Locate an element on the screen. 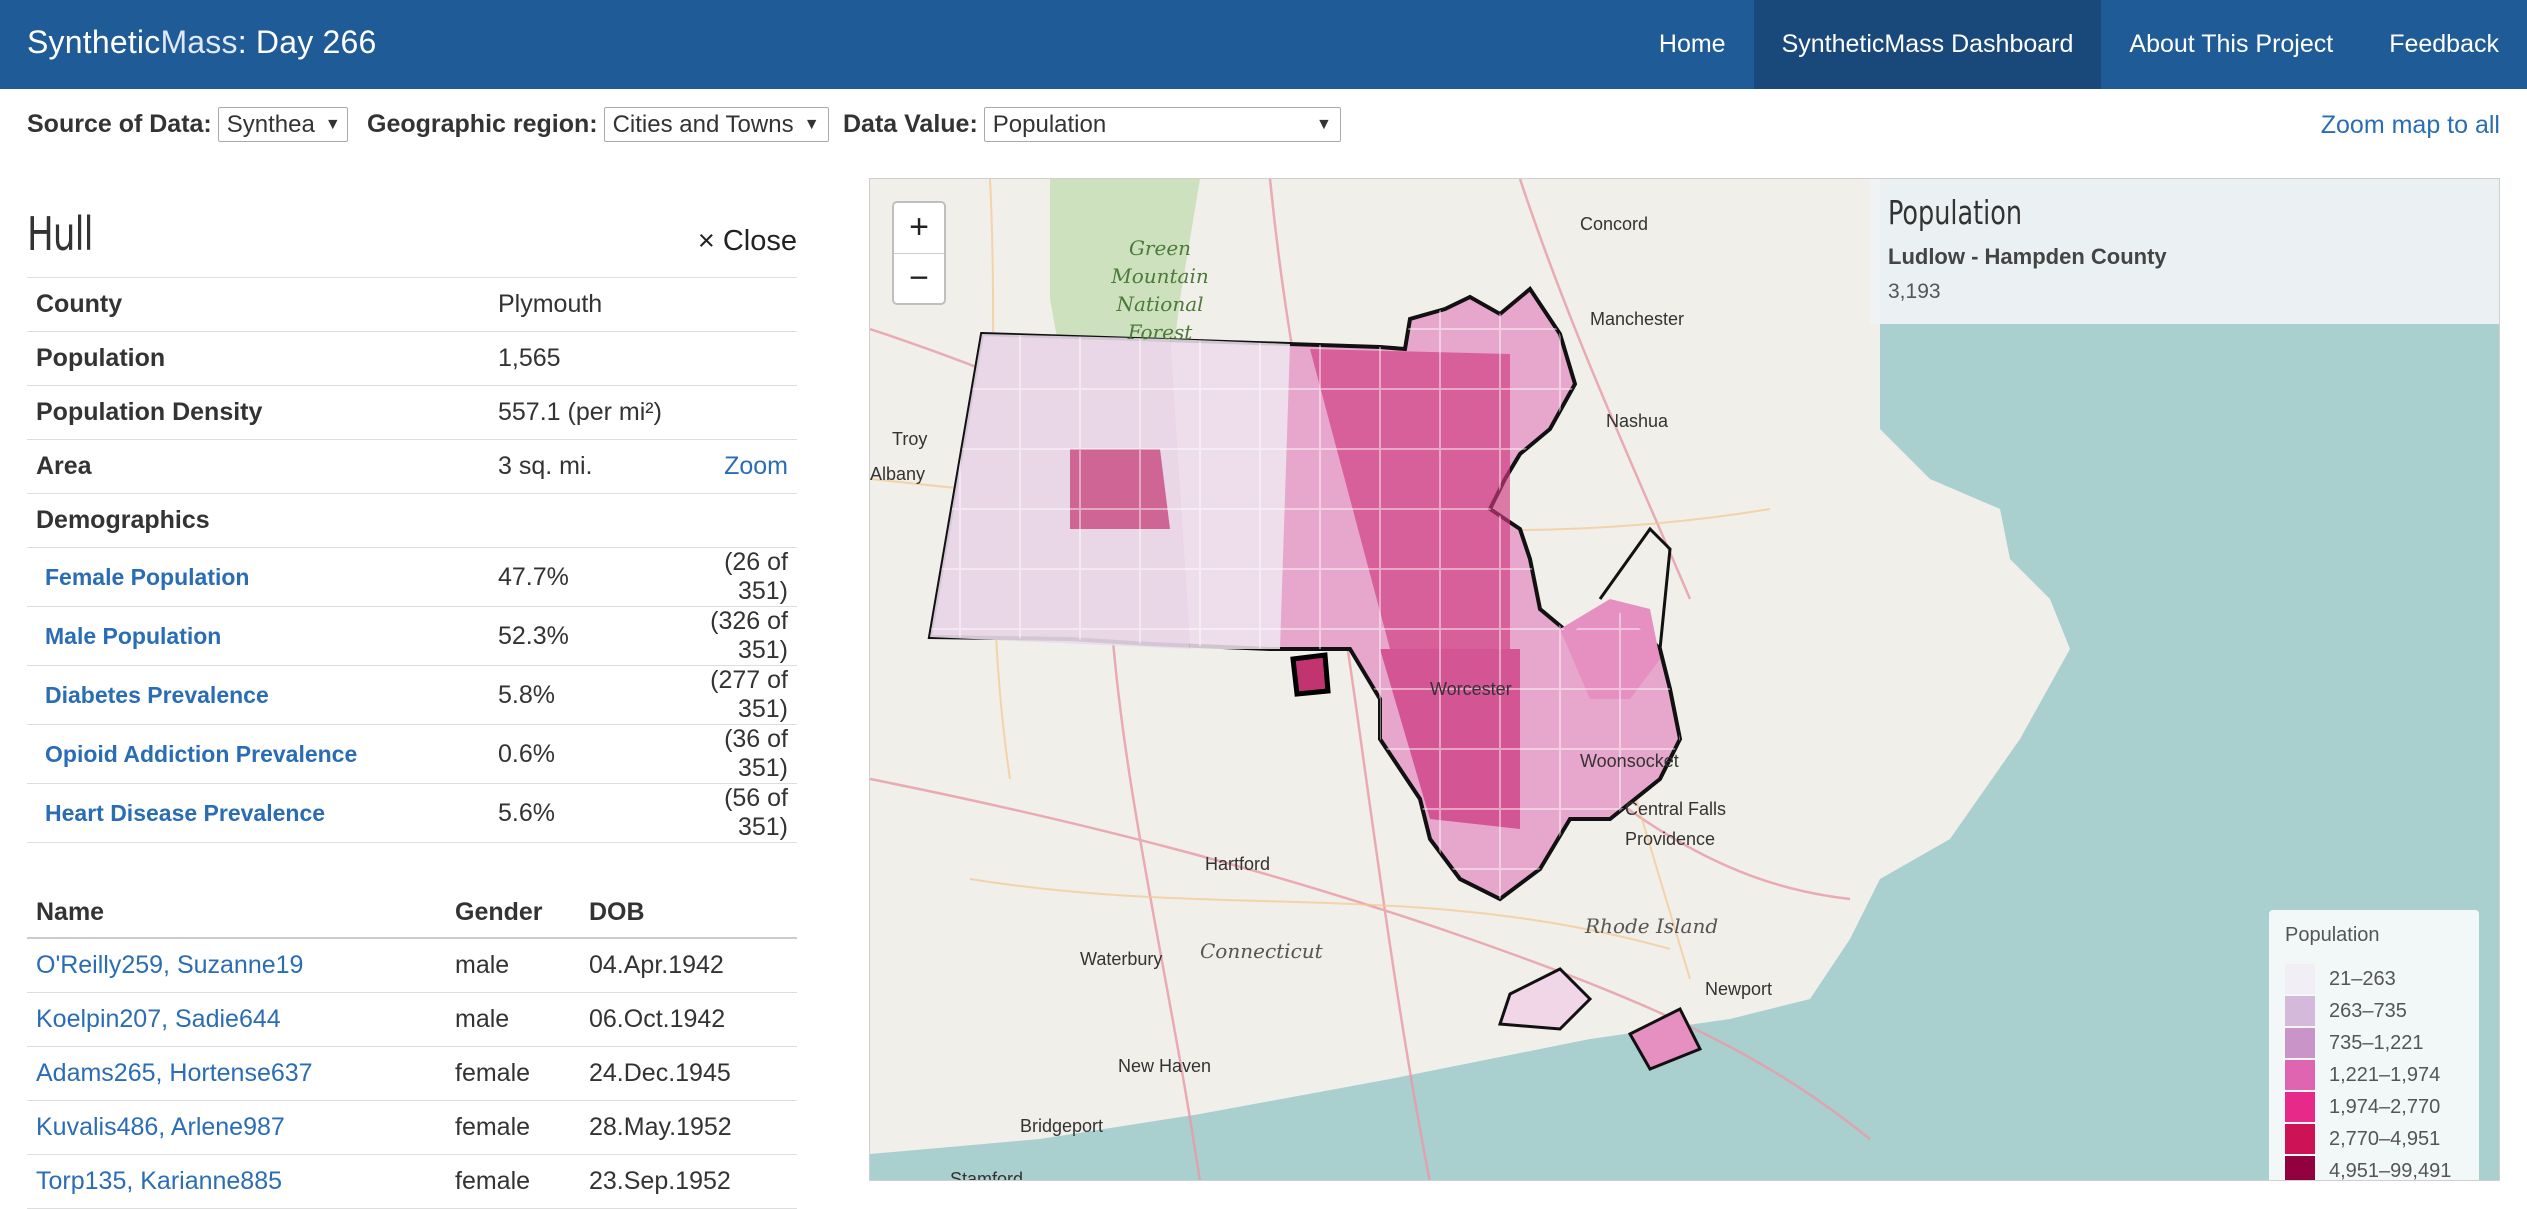  map-label-state: Rhode Island is located at coordinates (1652, 926).